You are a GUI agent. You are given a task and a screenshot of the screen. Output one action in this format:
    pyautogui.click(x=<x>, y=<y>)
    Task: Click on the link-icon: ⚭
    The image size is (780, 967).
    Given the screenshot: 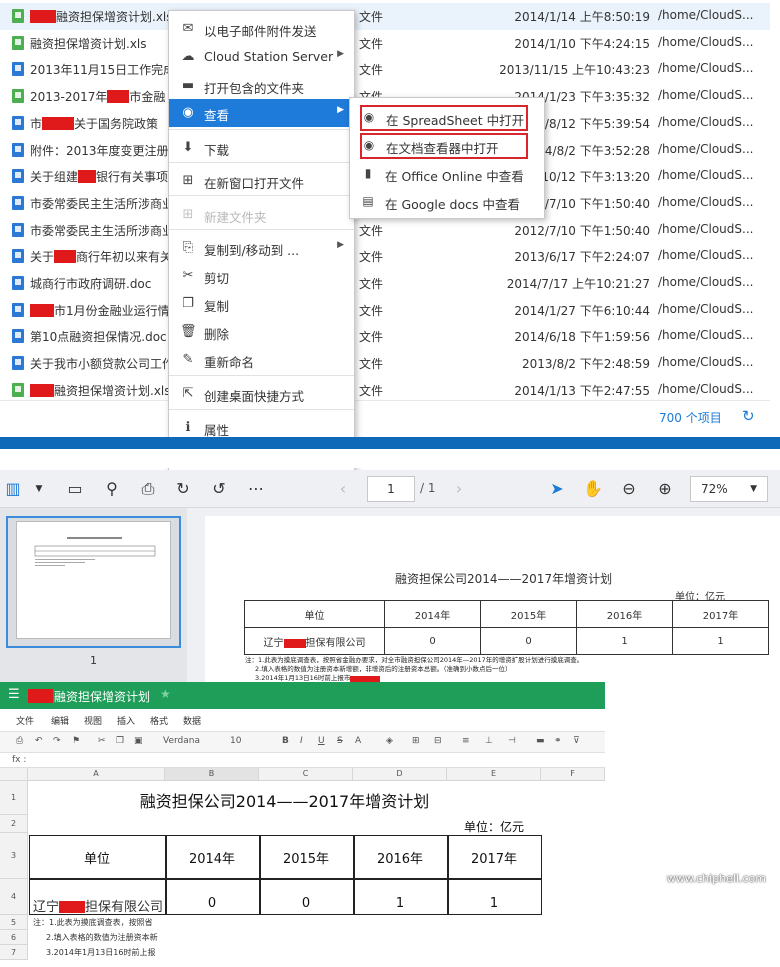 What is the action you would take?
    pyautogui.click(x=558, y=741)
    